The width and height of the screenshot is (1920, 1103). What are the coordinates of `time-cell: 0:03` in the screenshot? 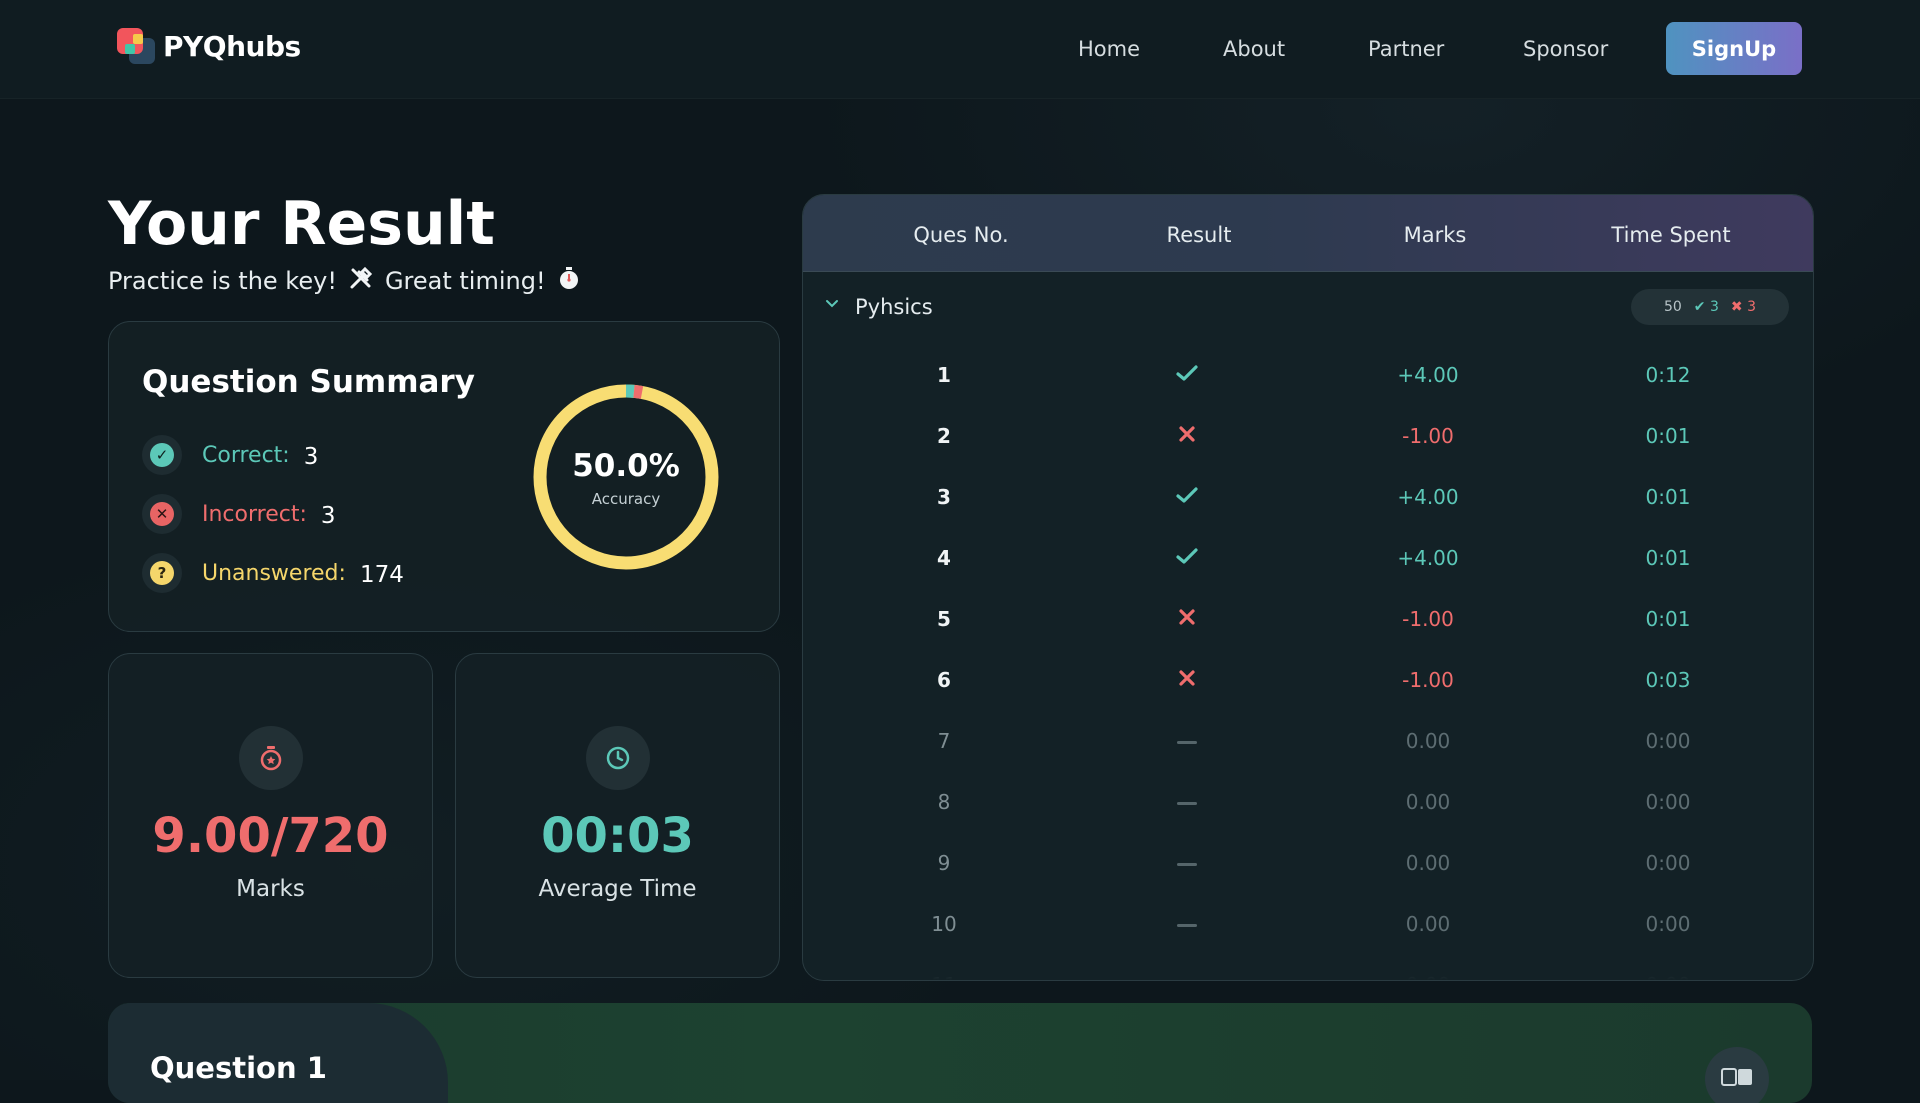 It's located at (1668, 680).